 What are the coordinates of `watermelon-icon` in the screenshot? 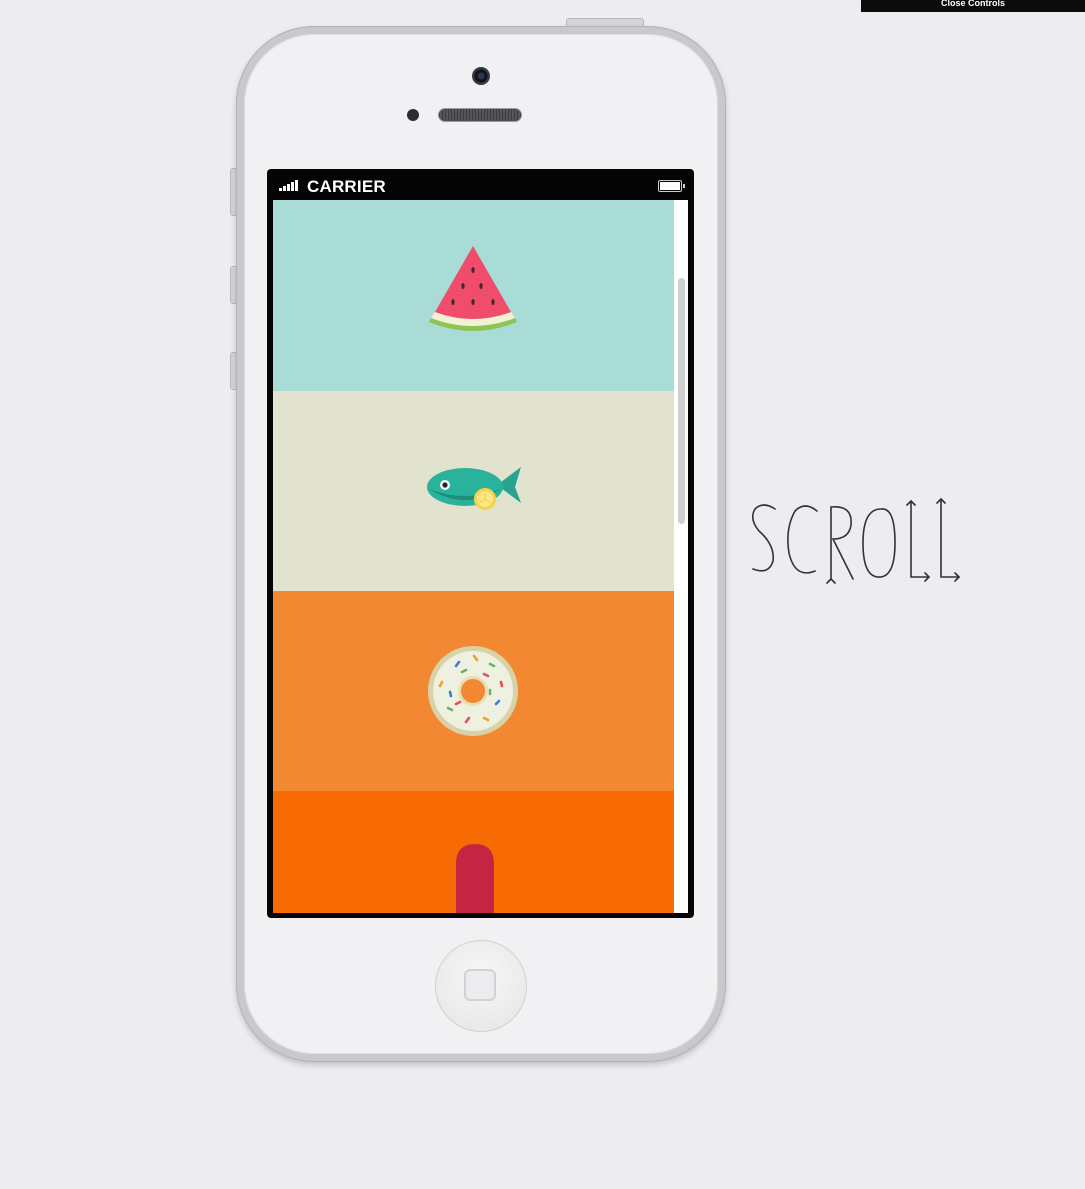 It's located at (473, 288).